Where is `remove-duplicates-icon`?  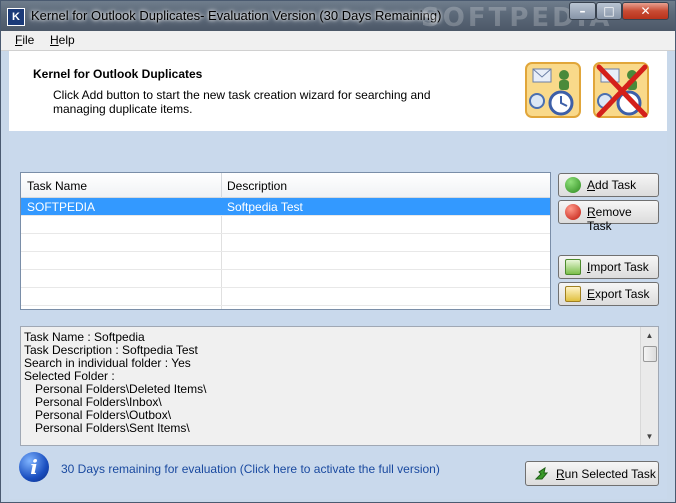 remove-duplicates-icon is located at coordinates (621, 90).